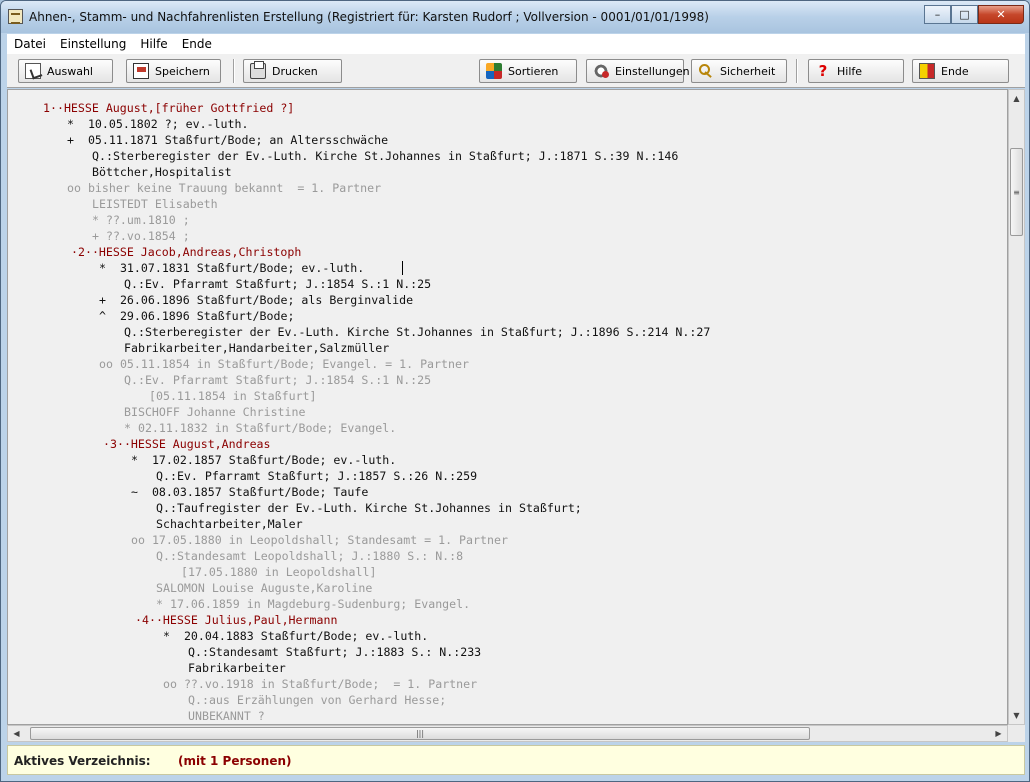 The height and width of the screenshot is (782, 1030). Describe the element at coordinates (295, 71) in the screenshot. I see `drucken-label: Drucken` at that location.